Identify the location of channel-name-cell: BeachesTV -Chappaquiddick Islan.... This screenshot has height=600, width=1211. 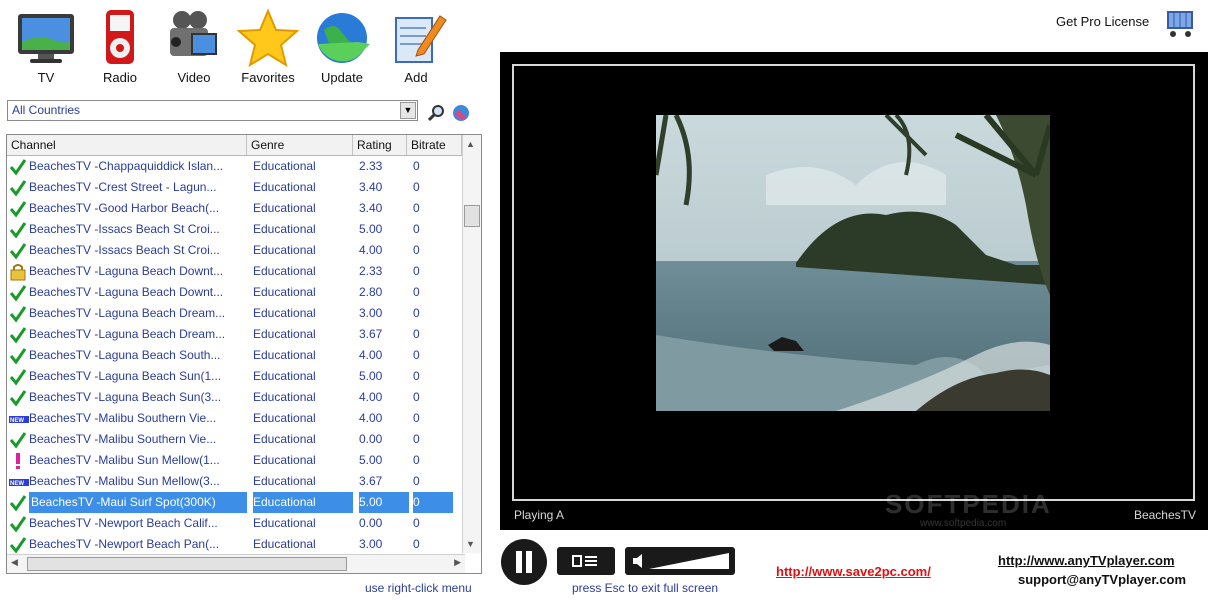
(126, 166).